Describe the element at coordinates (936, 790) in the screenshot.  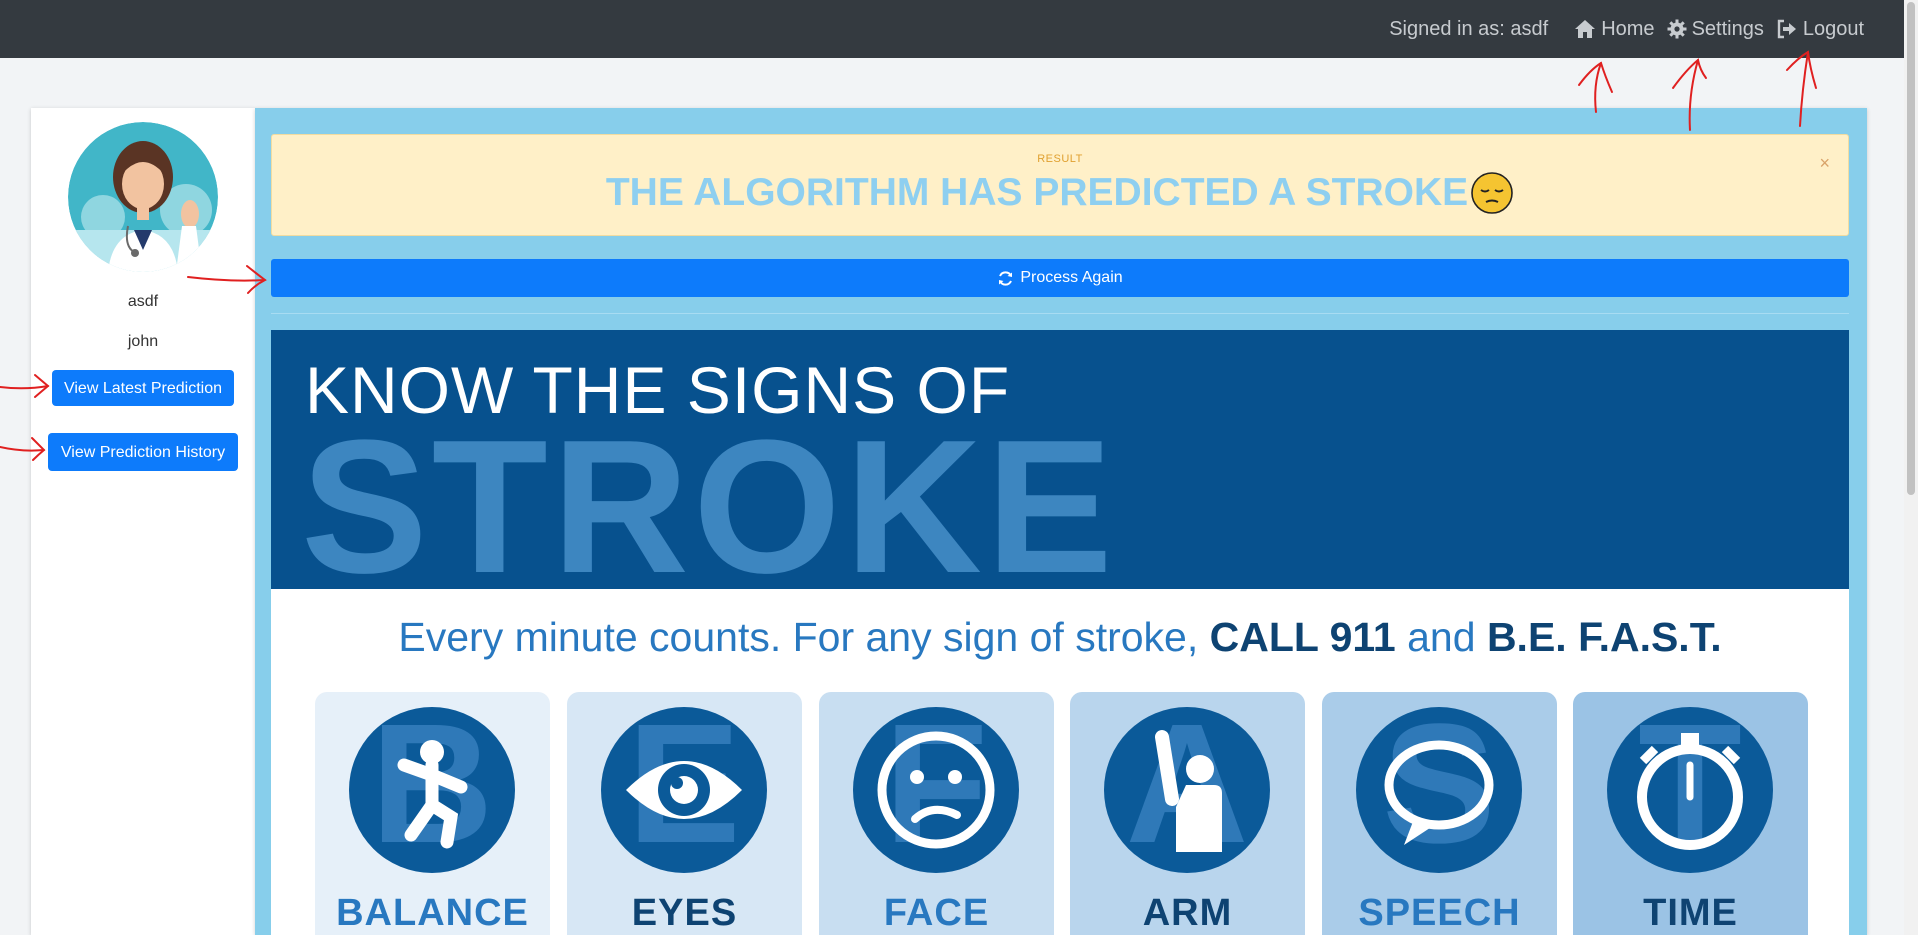
I see `face-icon: F` at that location.